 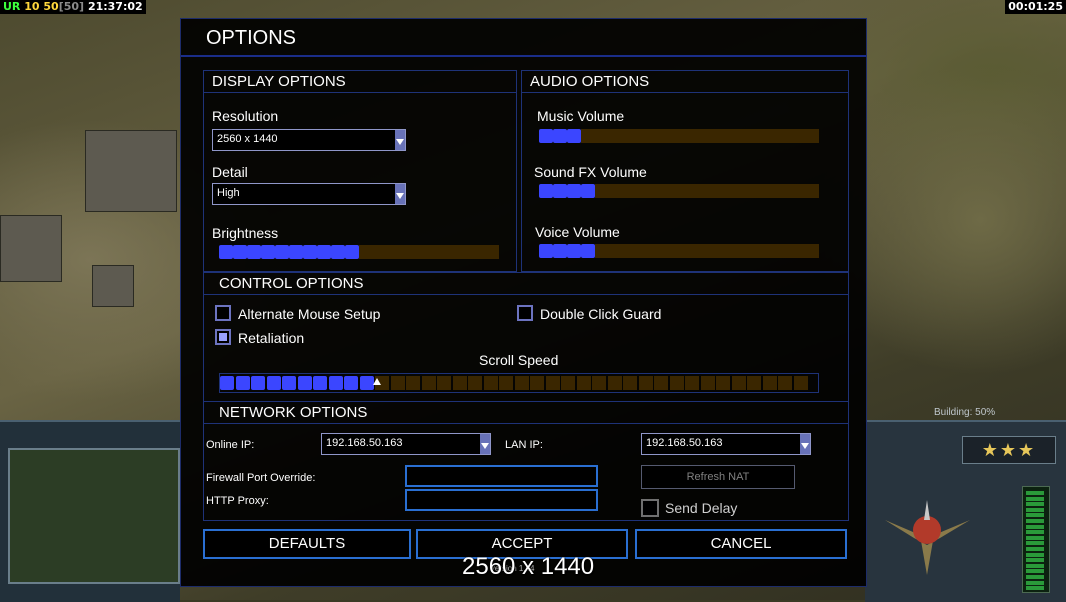 I want to click on detail-select: High, so click(x=309, y=194).